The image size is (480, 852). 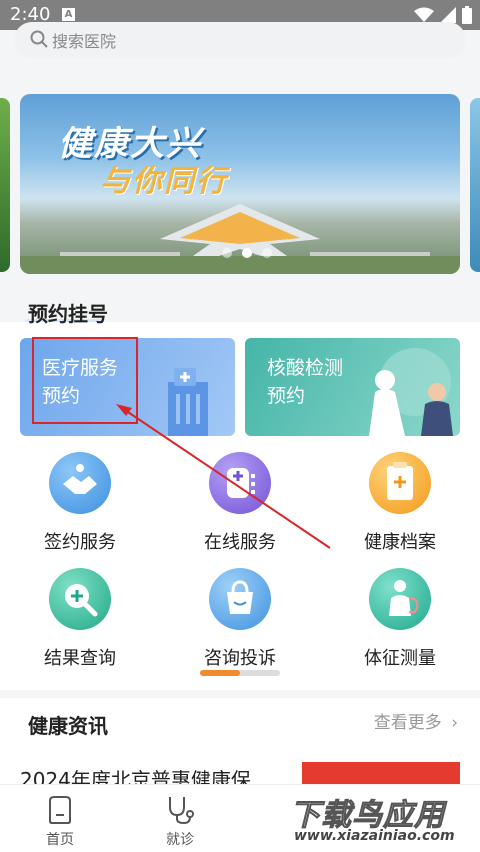 What do you see at coordinates (80, 599) in the screenshot?
I see `result-search-icon` at bounding box center [80, 599].